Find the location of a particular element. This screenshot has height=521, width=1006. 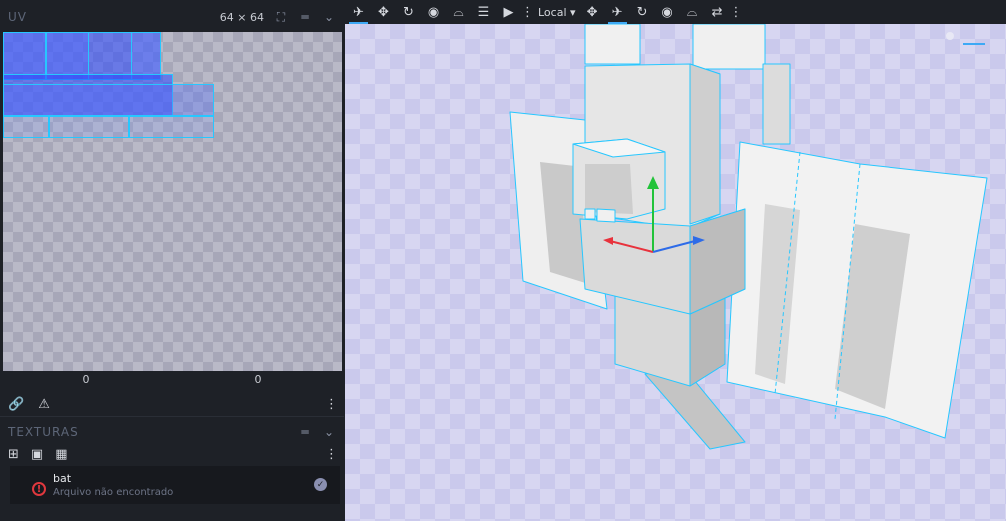

move-tool-icon: ✈ is located at coordinates (358, 12).